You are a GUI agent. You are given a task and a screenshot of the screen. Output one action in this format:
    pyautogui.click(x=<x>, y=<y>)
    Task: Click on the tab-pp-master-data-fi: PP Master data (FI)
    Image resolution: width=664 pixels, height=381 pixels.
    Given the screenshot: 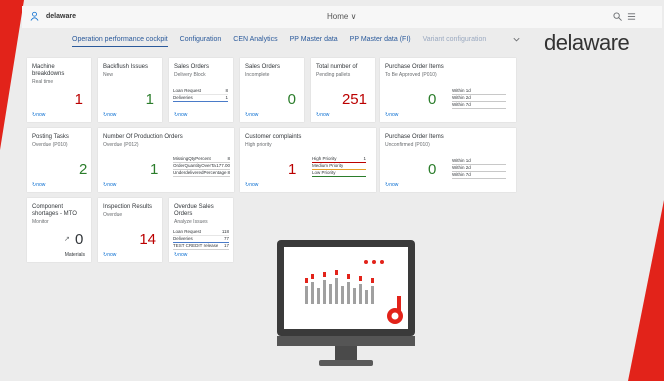 What is the action you would take?
    pyautogui.click(x=380, y=39)
    